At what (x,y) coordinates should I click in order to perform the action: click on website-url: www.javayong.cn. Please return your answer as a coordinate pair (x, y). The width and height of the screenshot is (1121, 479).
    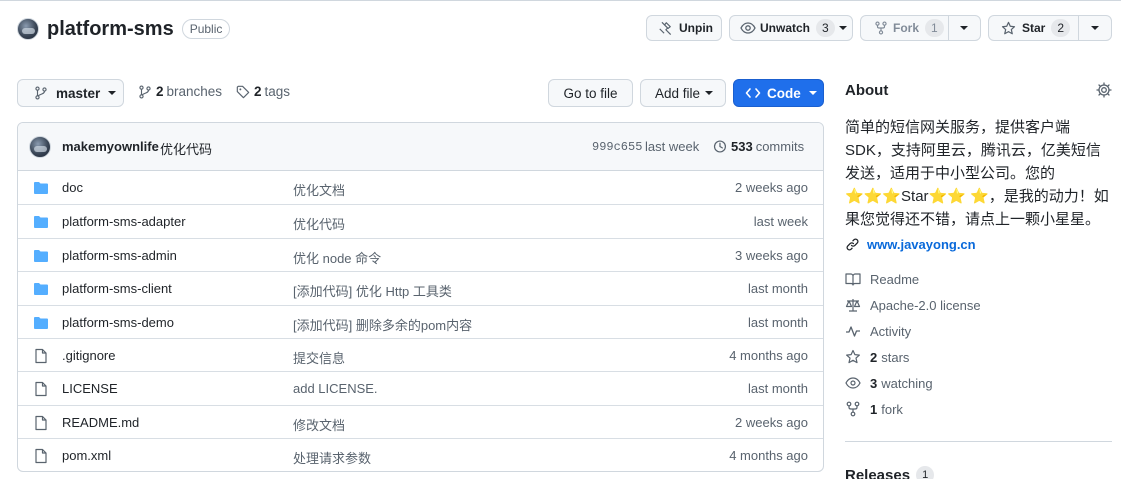
    Looking at the image, I should click on (921, 244).